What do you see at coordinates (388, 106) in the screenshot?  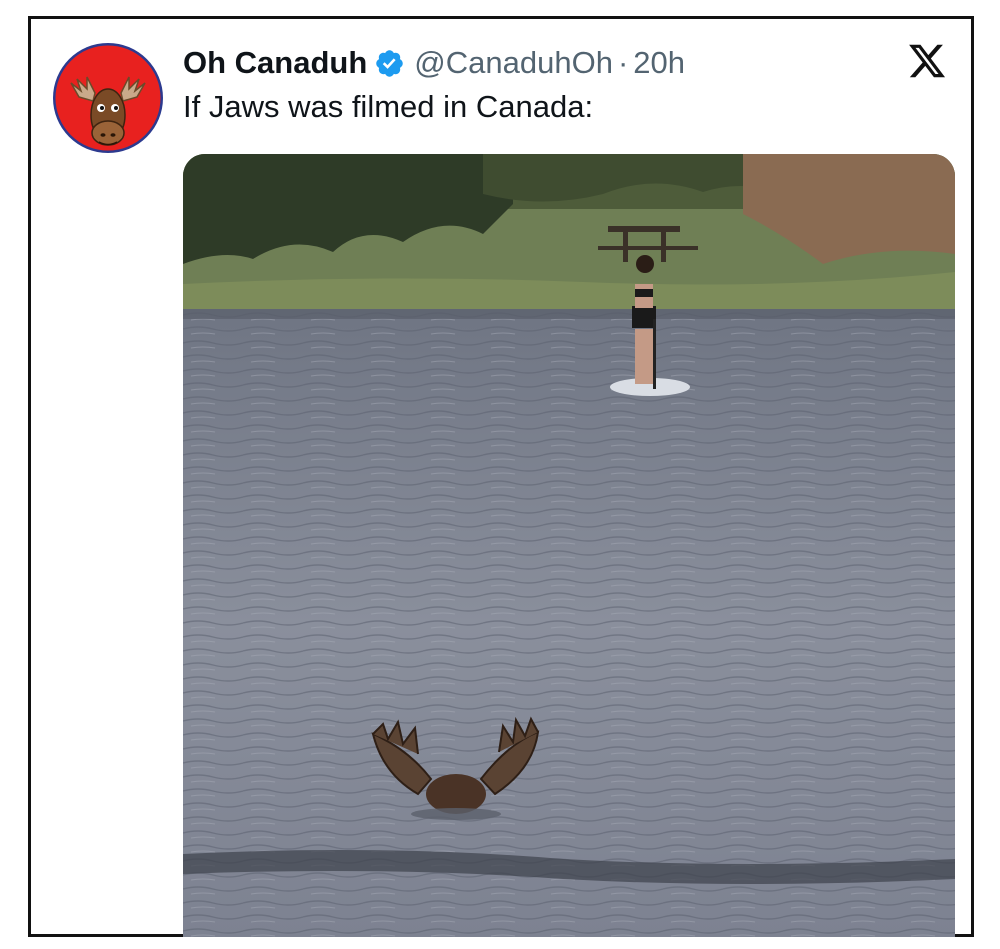 I see `tweet-text: If Jaws was filmed in Canada:` at bounding box center [388, 106].